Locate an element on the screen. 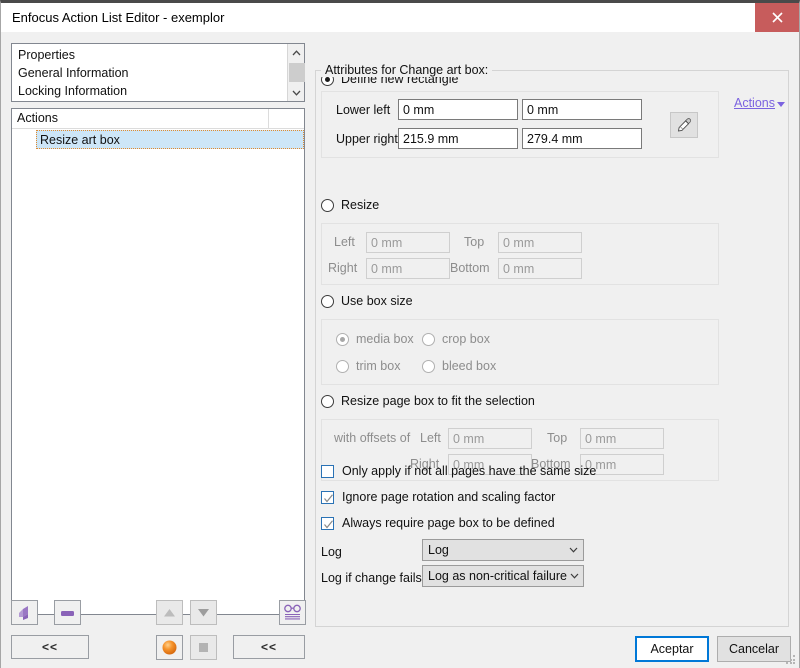  chevron-up-icon is located at coordinates (296, 52).